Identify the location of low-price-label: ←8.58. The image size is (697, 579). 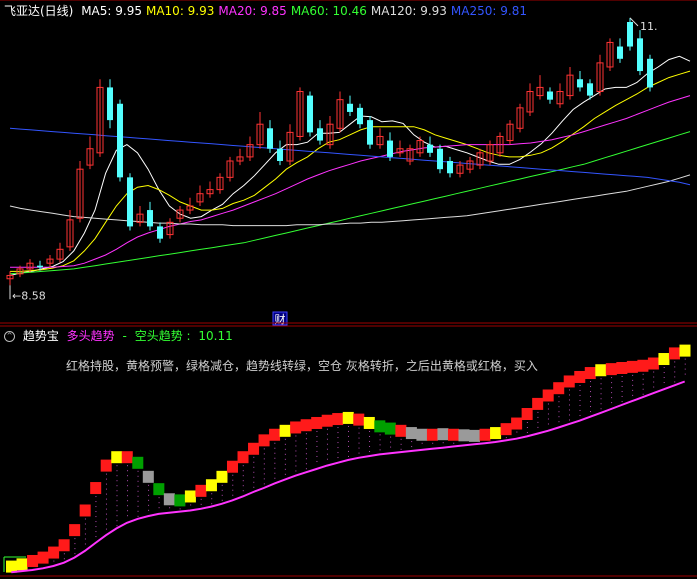
(29, 295).